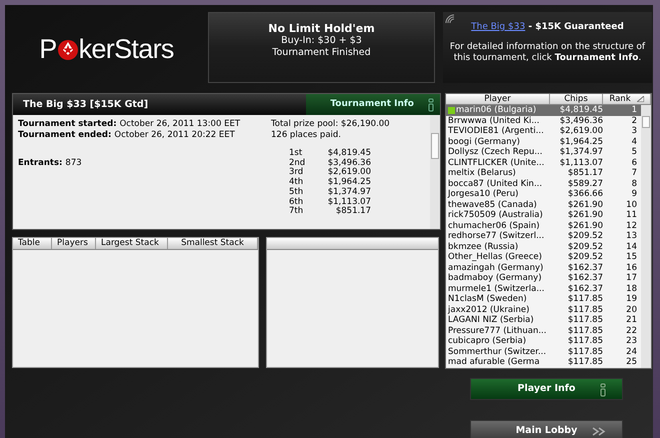 The width and height of the screenshot is (660, 438). I want to click on player-row: Brrwwwa (United Ki... $3,496.36 2, so click(543, 121).